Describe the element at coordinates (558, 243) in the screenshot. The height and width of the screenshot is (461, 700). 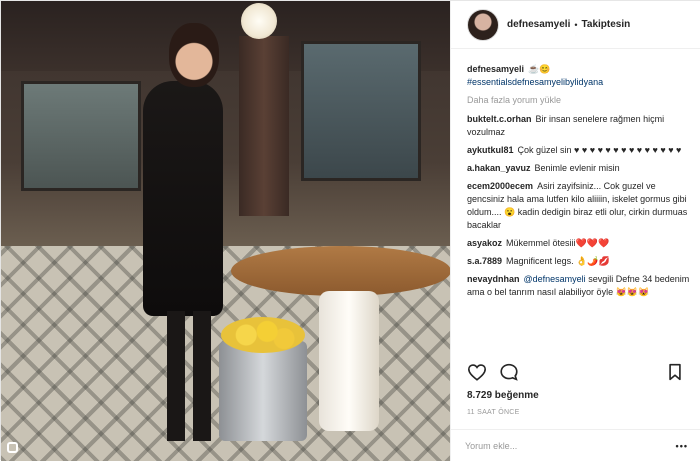
I see `comment-text: Mükemmel ötesiii❤️❤️❤️` at that location.